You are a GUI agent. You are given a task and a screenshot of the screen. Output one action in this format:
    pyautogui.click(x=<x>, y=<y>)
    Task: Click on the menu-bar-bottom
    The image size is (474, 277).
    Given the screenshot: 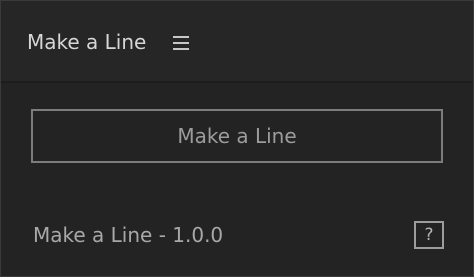 What is the action you would take?
    pyautogui.click(x=181, y=49)
    